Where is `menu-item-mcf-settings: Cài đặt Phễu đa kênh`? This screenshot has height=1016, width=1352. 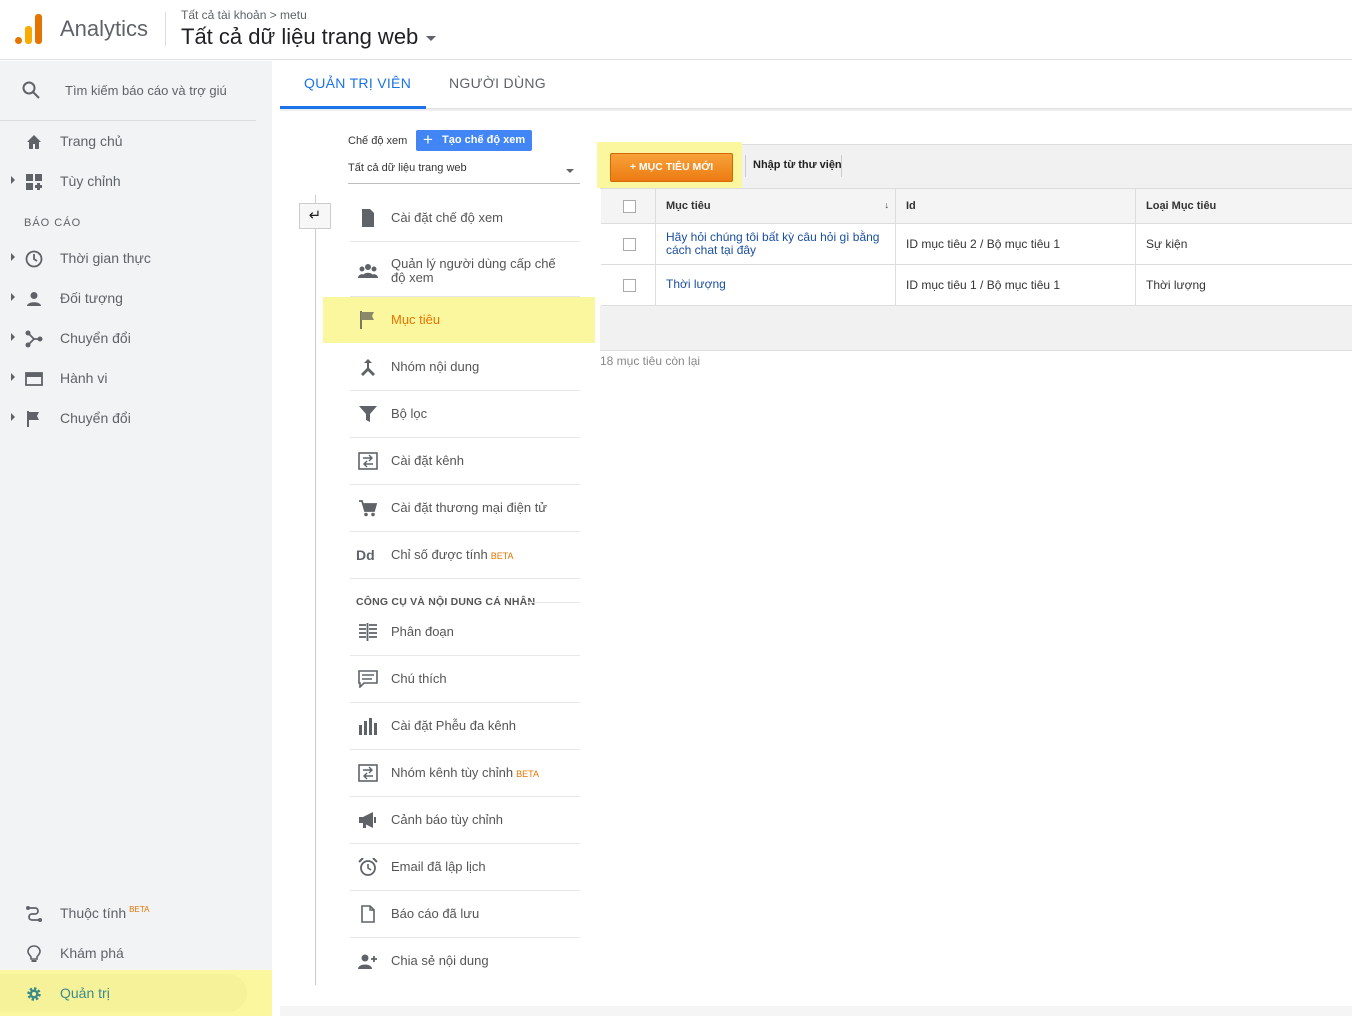 menu-item-mcf-settings: Cài đặt Phễu đa kênh is located at coordinates (465, 726).